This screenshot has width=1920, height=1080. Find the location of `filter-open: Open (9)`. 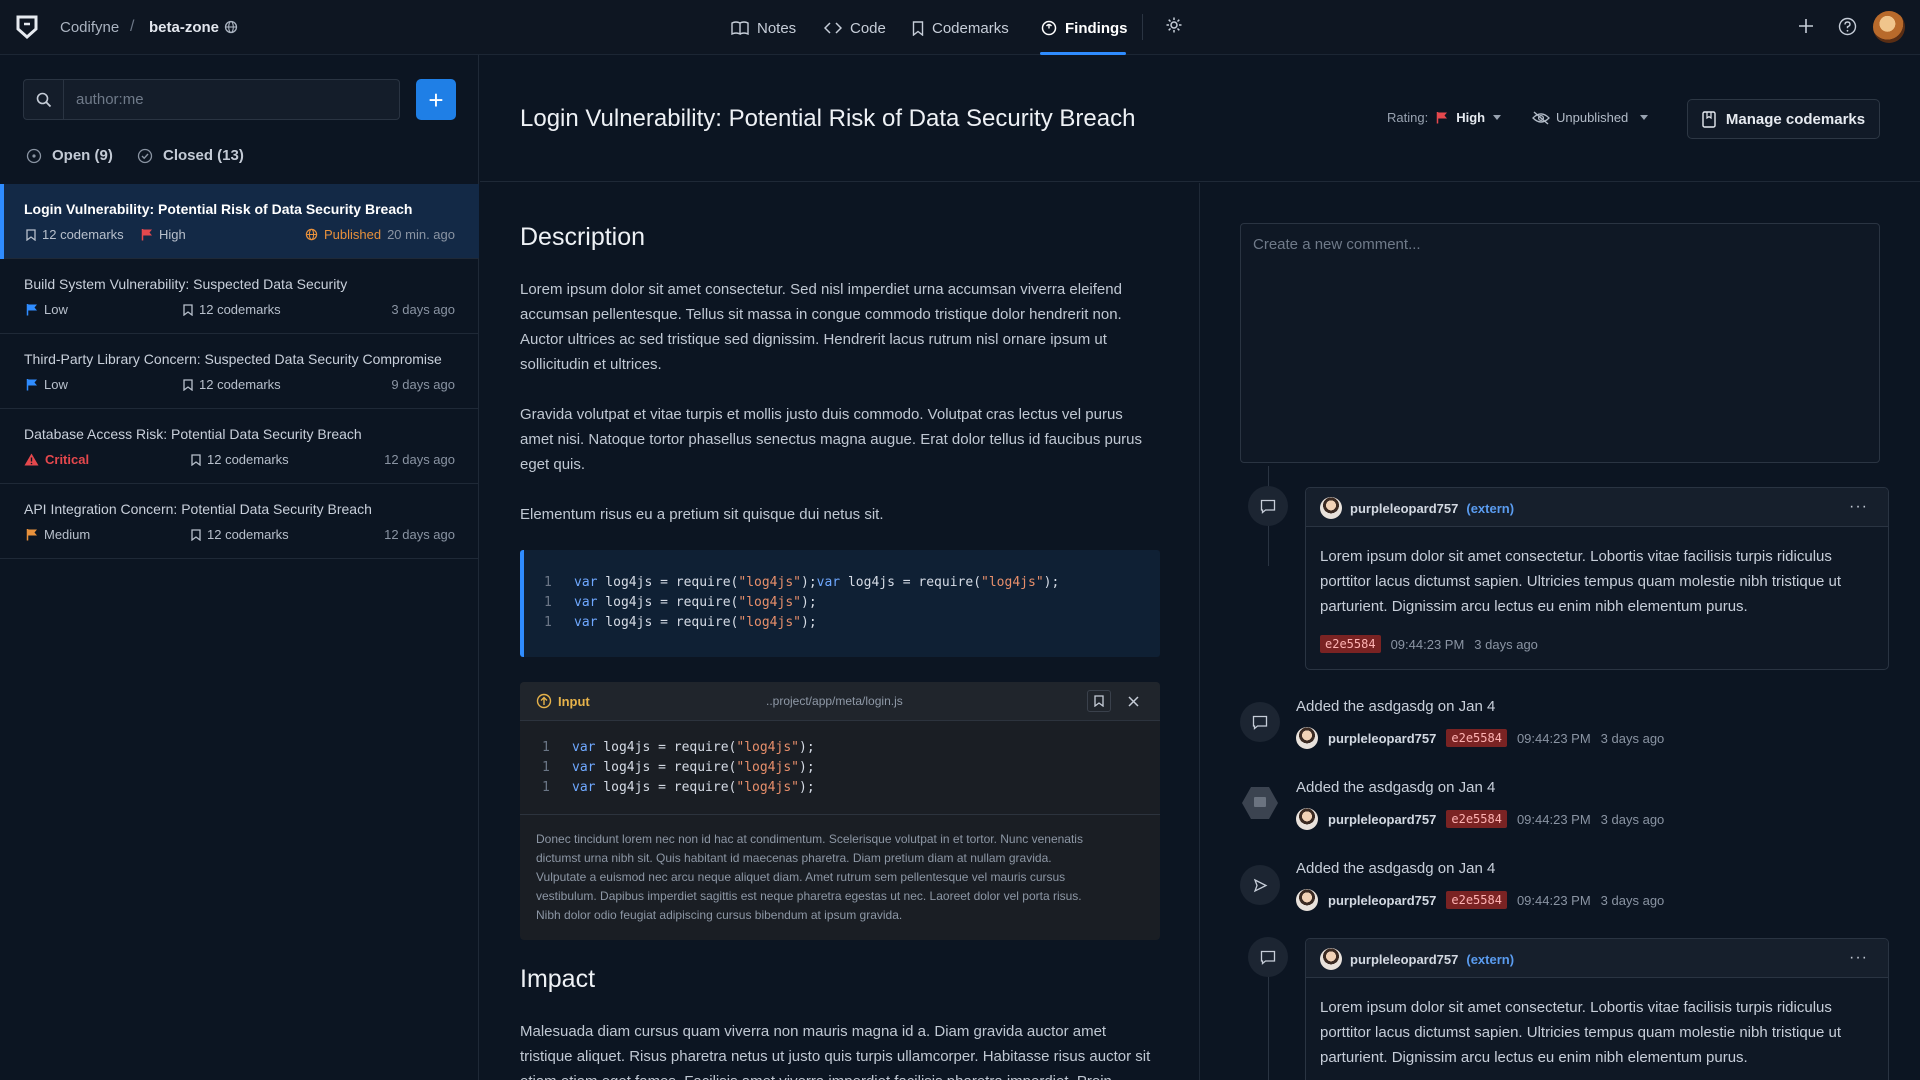

filter-open: Open (9) is located at coordinates (69, 155).